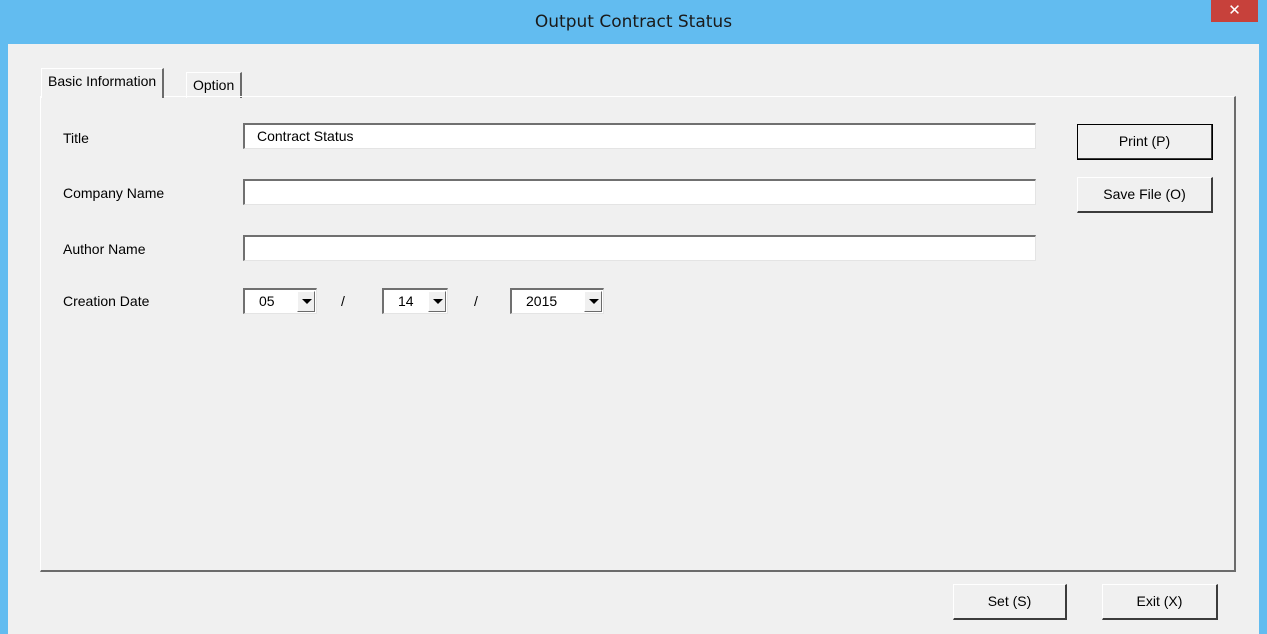  What do you see at coordinates (406, 301) in the screenshot?
I see `day-value: 14` at bounding box center [406, 301].